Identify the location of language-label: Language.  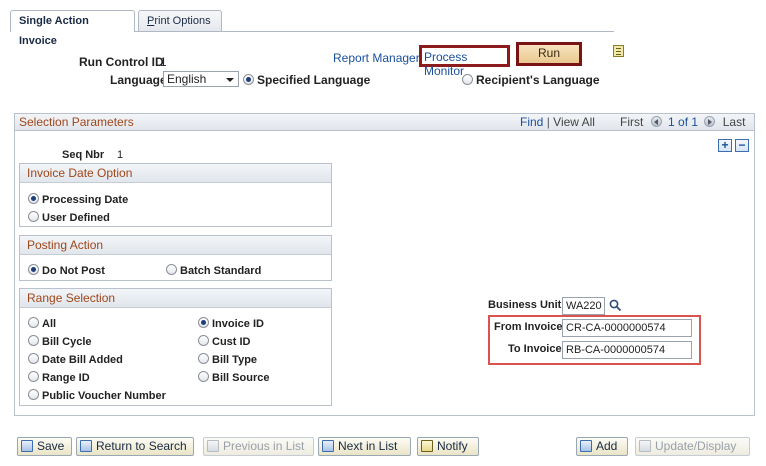
(138, 80).